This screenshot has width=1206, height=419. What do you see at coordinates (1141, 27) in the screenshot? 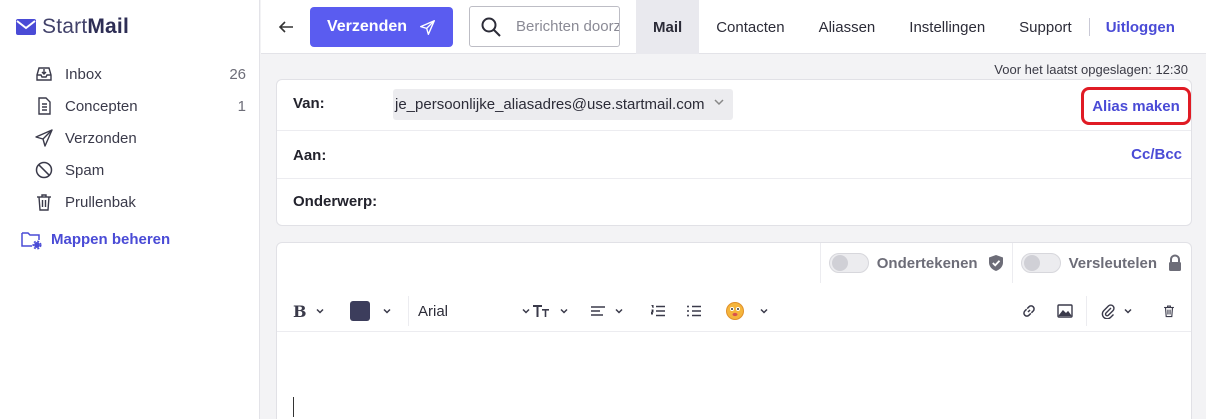
I see `logout-link: Uitloggen` at bounding box center [1141, 27].